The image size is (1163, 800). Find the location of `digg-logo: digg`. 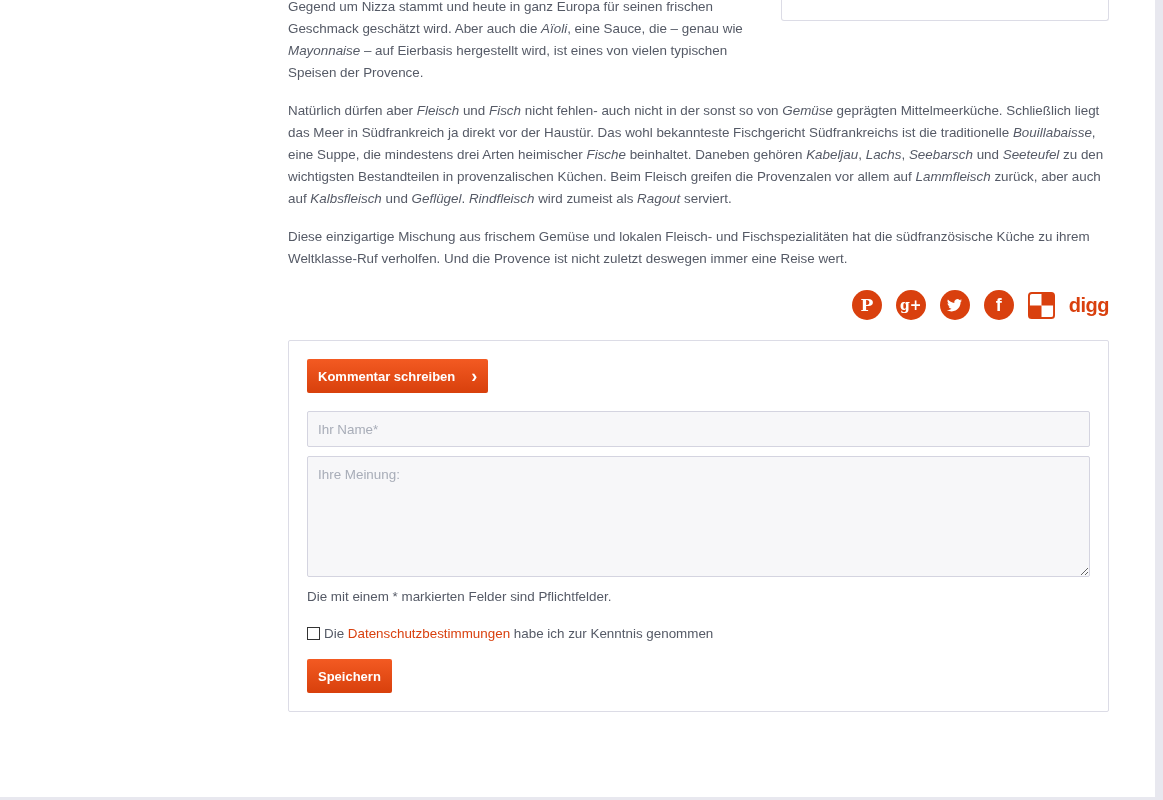

digg-logo: digg is located at coordinates (1088, 305).